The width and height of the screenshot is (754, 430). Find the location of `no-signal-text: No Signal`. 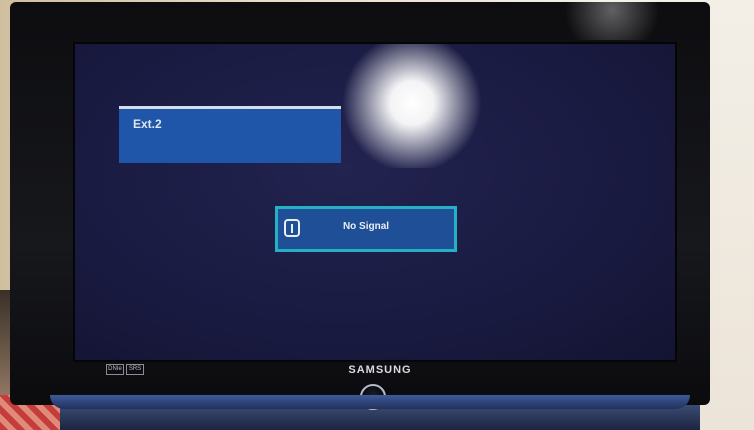

no-signal-text: No Signal is located at coordinates (366, 226).